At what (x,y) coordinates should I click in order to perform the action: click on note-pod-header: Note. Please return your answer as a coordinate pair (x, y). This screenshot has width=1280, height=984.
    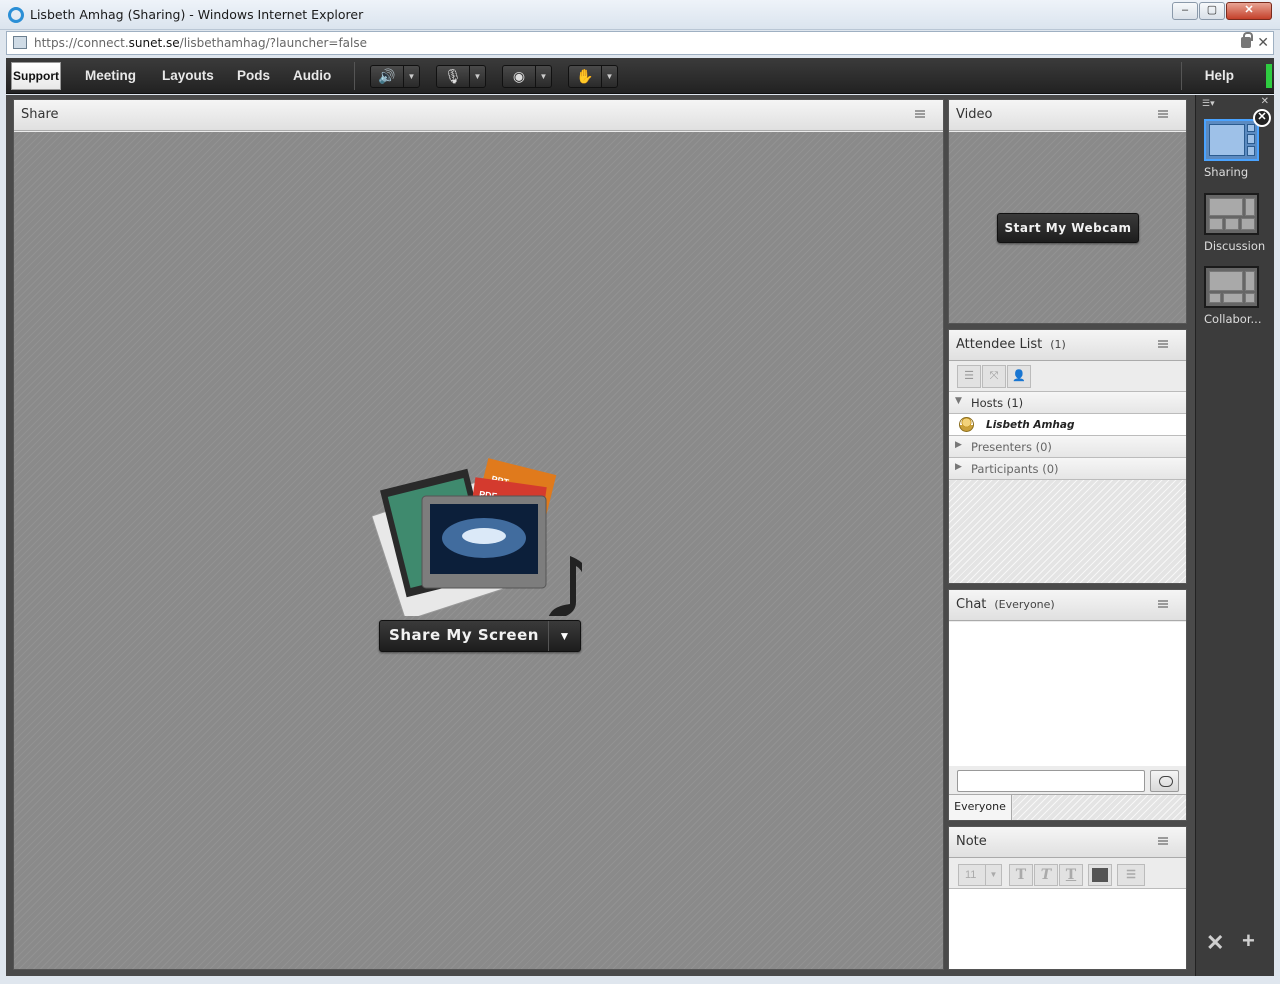
    Looking at the image, I should click on (1067, 842).